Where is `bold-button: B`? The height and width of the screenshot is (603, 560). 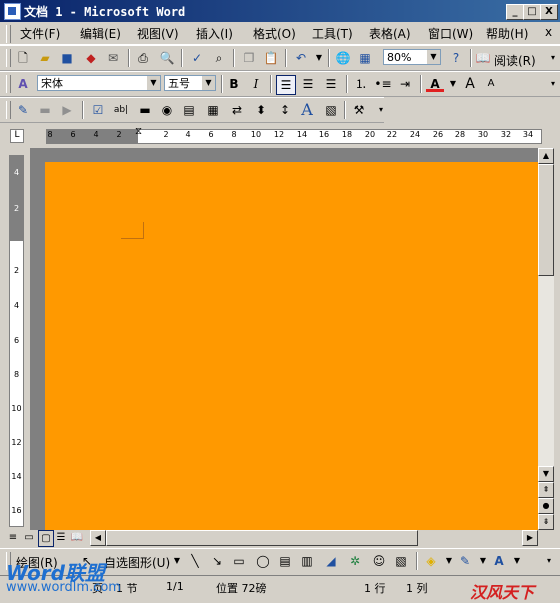
bold-button: B is located at coordinates (234, 84).